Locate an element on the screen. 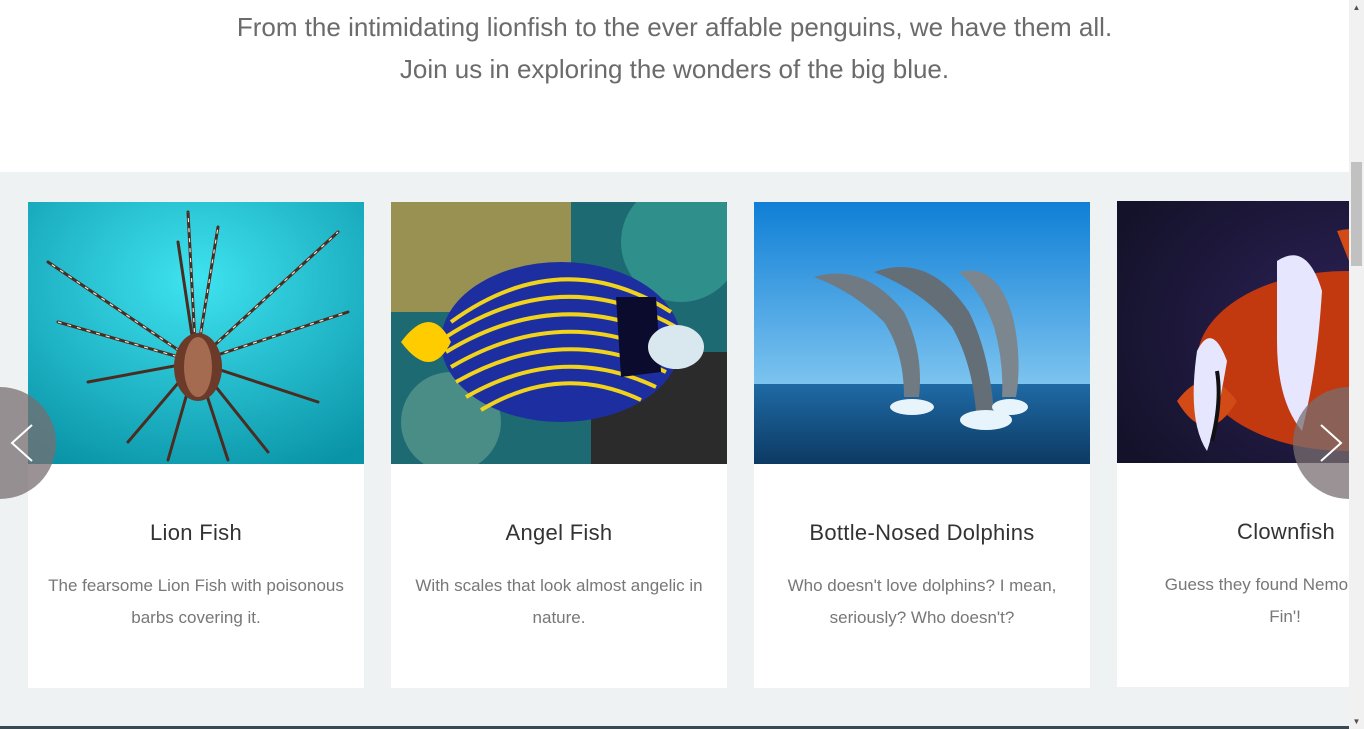  page-scrollbar: ▲ ▼ is located at coordinates (1356, 364).